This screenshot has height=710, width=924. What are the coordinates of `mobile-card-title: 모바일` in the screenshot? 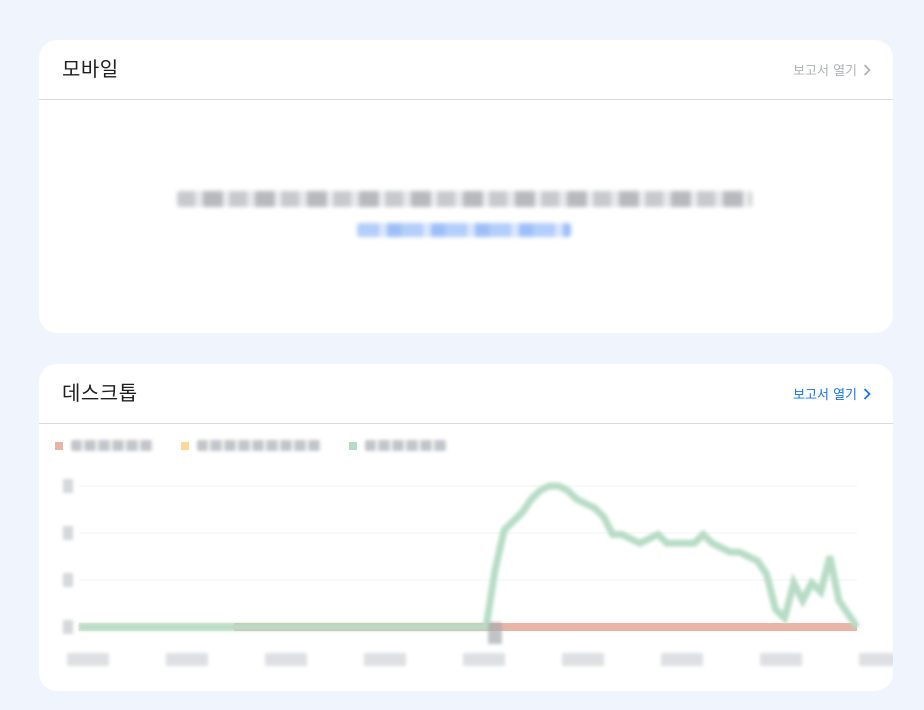 It's located at (90, 69).